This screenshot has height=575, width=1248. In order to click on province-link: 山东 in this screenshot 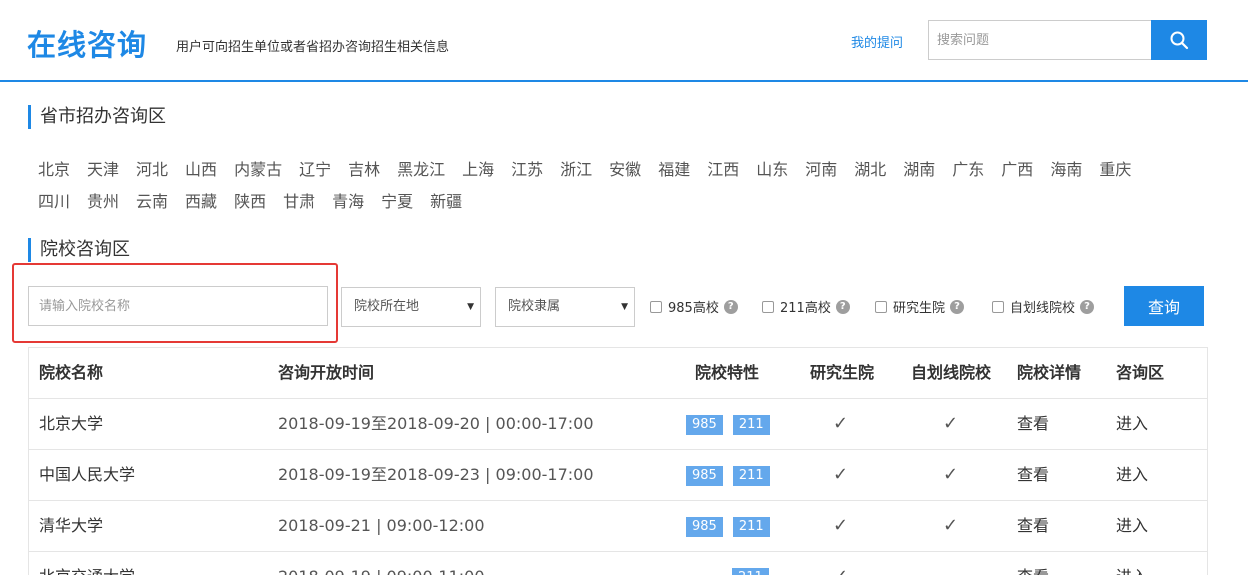, I will do `click(772, 170)`.